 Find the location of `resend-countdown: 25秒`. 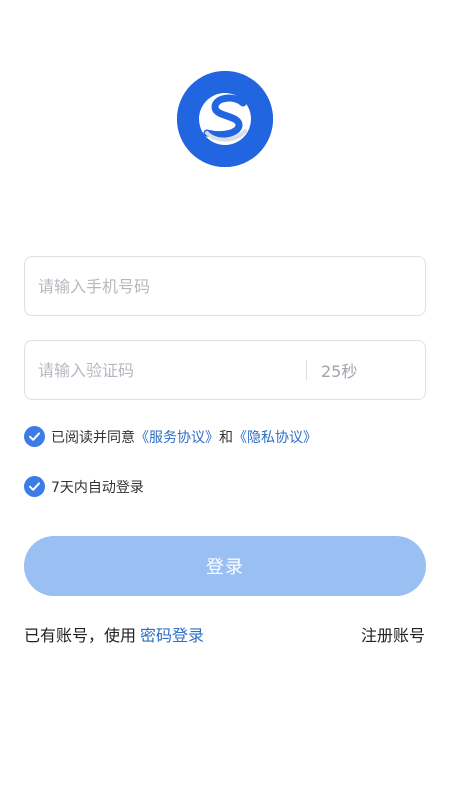

resend-countdown: 25秒 is located at coordinates (339, 371).